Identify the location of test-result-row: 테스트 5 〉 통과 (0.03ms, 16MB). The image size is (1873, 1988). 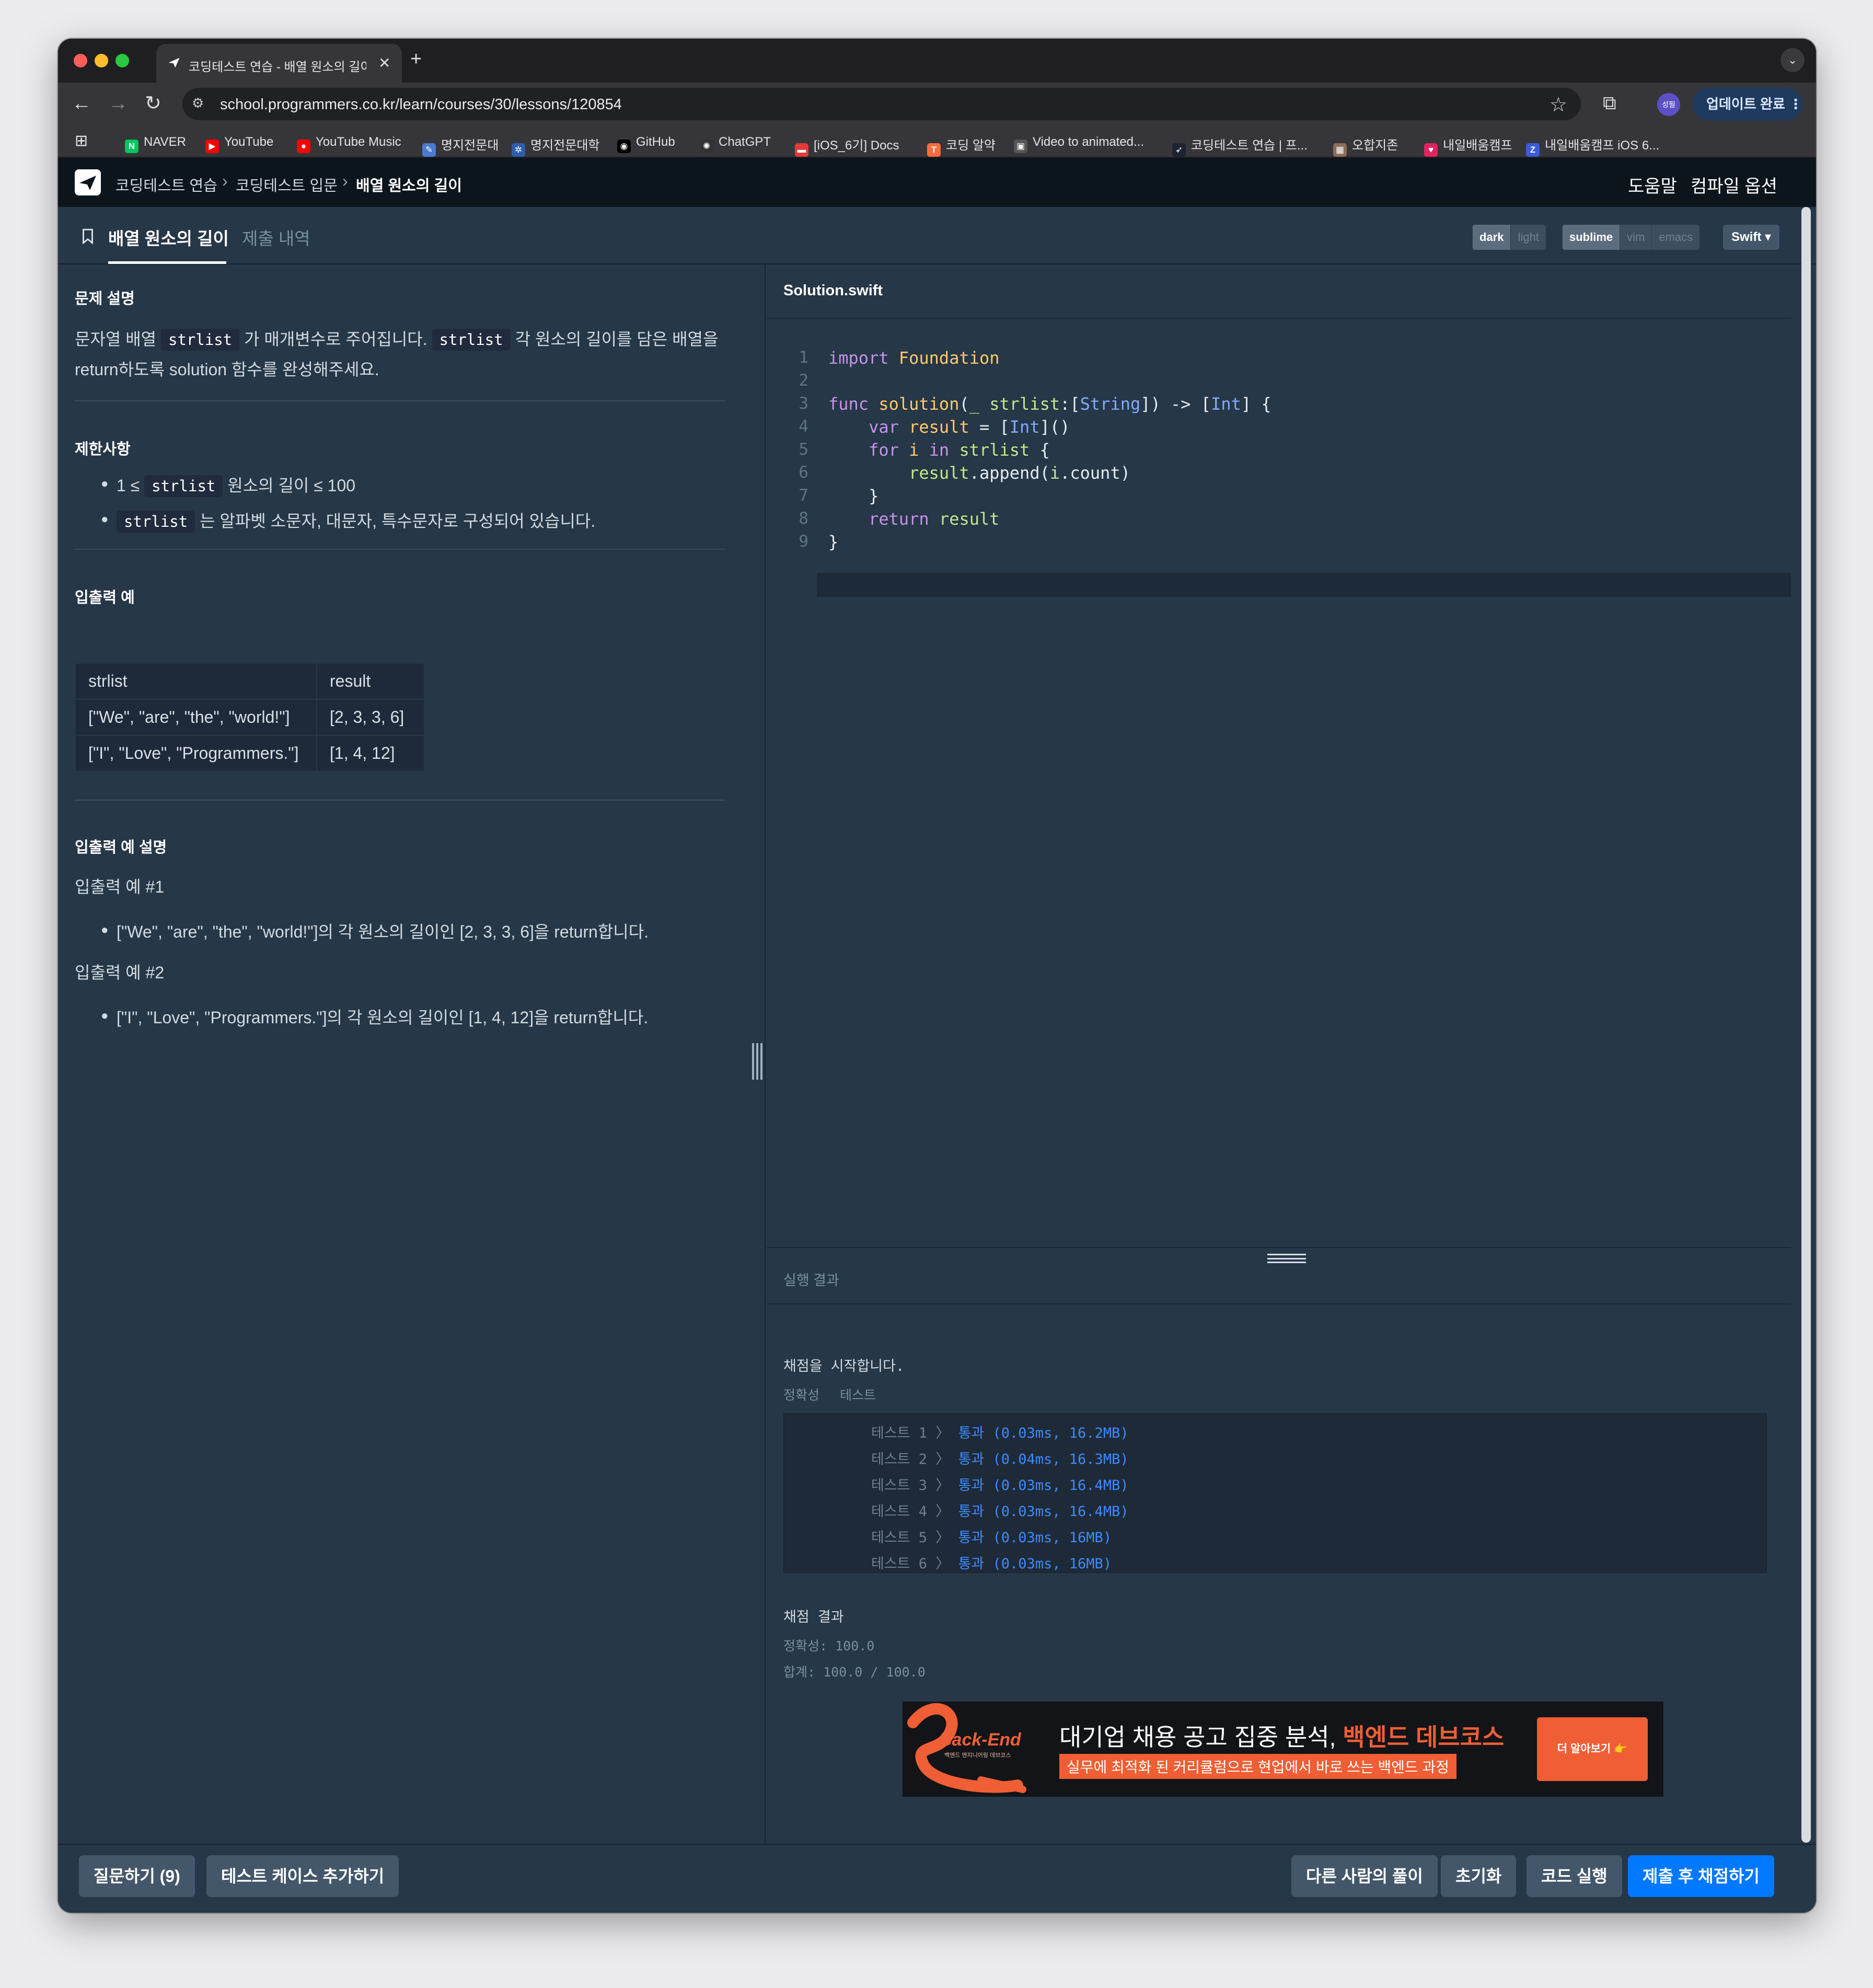
(991, 1536).